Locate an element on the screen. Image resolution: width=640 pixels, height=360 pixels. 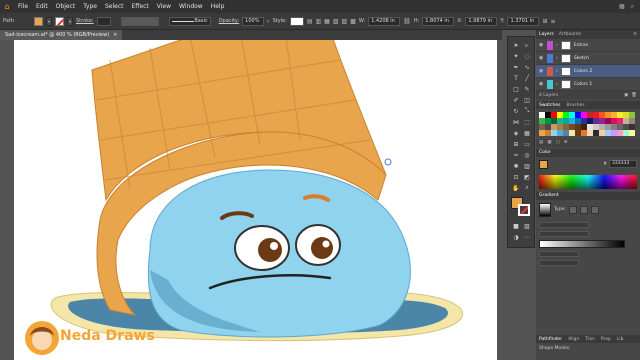
color-mode-icon: ■ is located at coordinates (516, 226).